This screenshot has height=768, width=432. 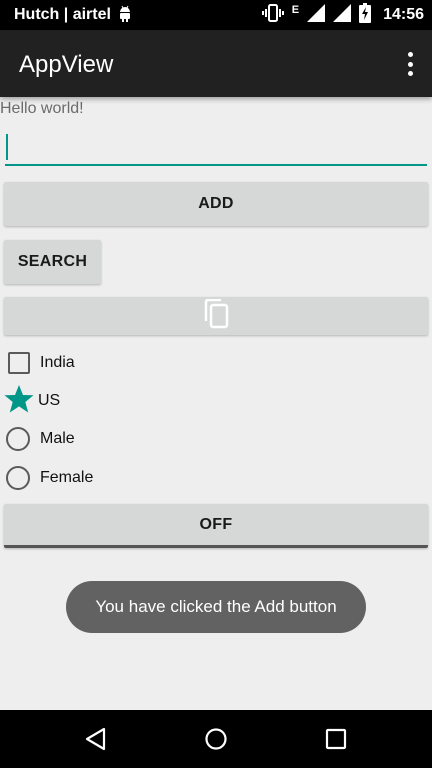 I want to click on checkbox-box, so click(x=19, y=363).